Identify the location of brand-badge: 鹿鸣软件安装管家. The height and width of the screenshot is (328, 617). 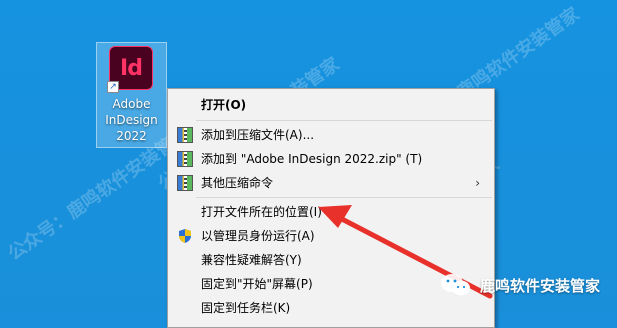
(520, 285).